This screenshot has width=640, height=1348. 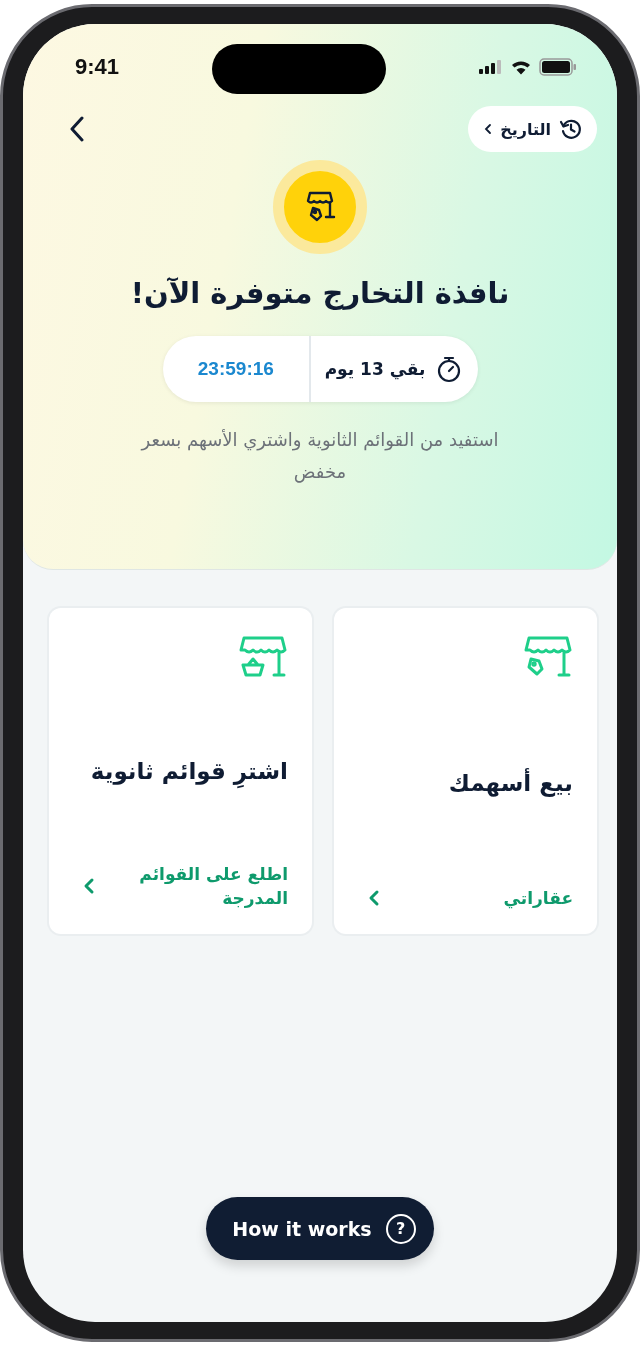 What do you see at coordinates (97, 67) in the screenshot?
I see `status-time: 9:41` at bounding box center [97, 67].